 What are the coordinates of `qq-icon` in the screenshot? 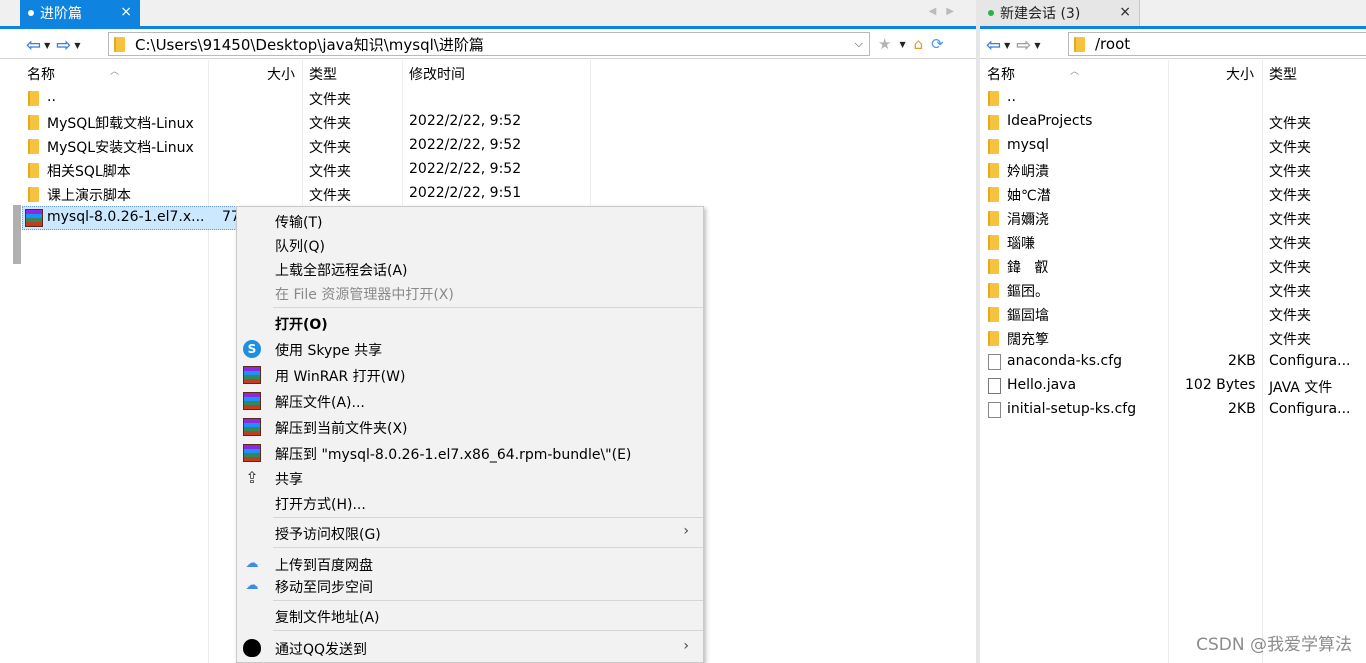 It's located at (252, 648).